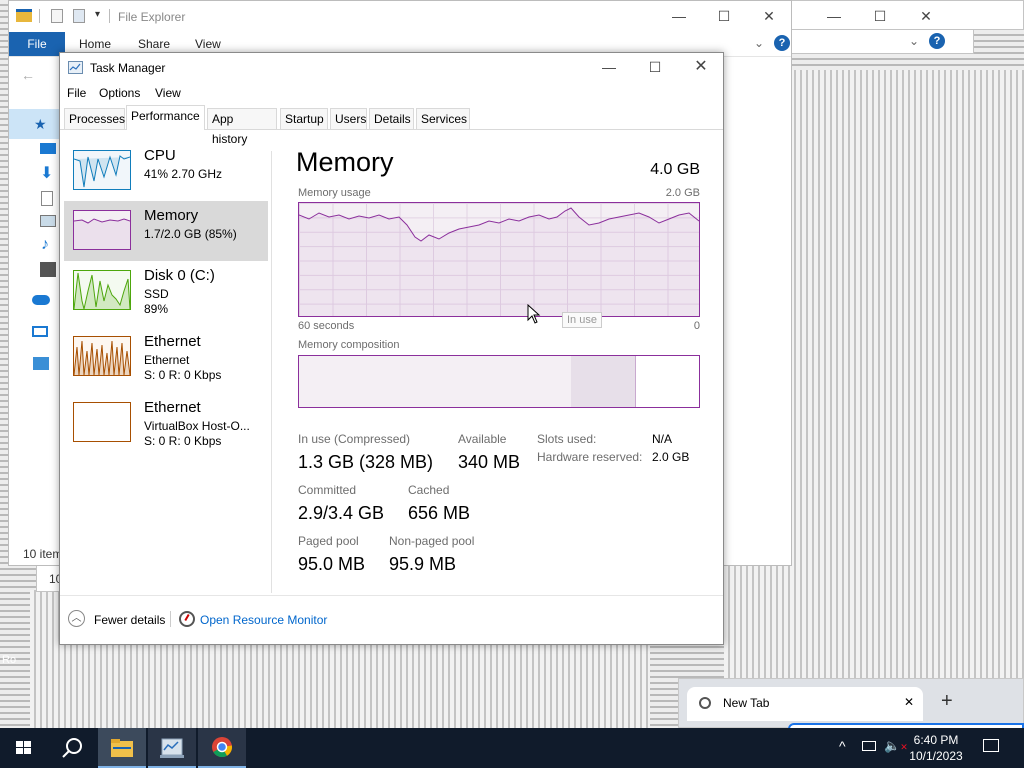 The height and width of the screenshot is (771, 1024). I want to click on memory-thumbnail-graph, so click(102, 230).